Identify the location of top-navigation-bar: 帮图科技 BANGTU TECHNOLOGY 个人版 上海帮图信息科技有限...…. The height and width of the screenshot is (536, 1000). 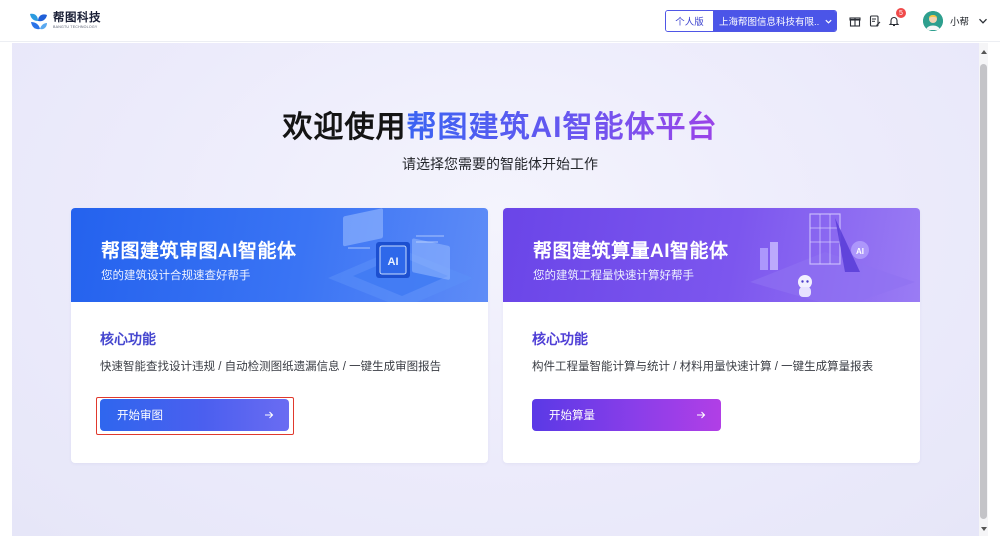
(500, 21).